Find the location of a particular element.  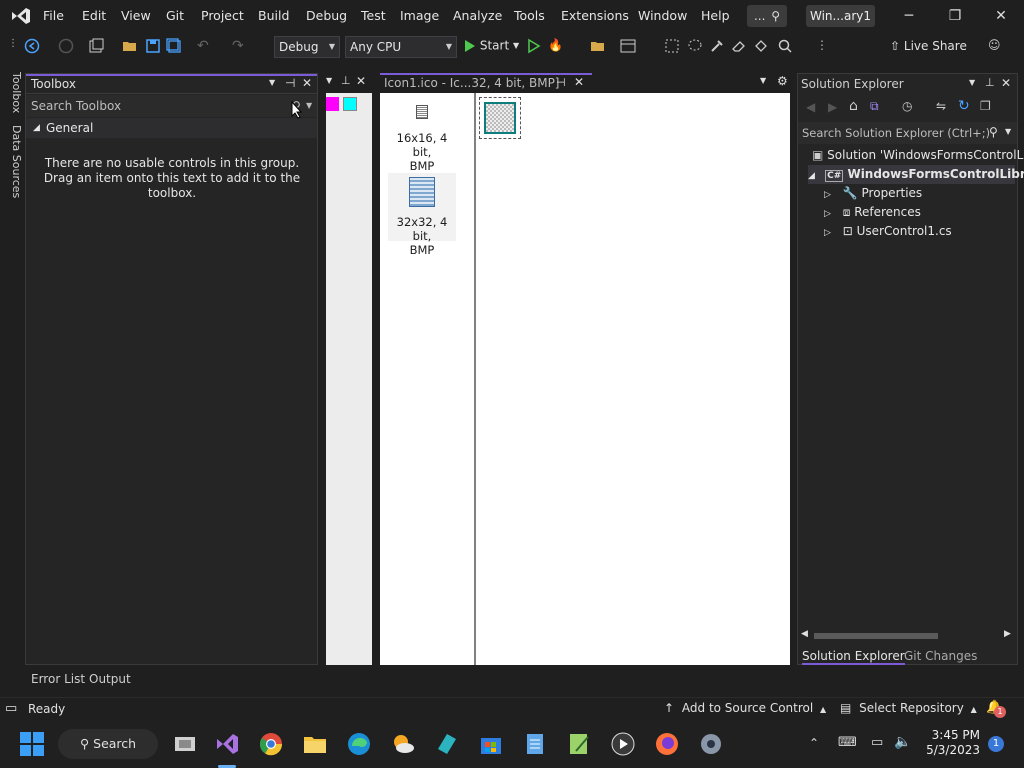

refresh-icon: ↻ is located at coordinates (964, 106).